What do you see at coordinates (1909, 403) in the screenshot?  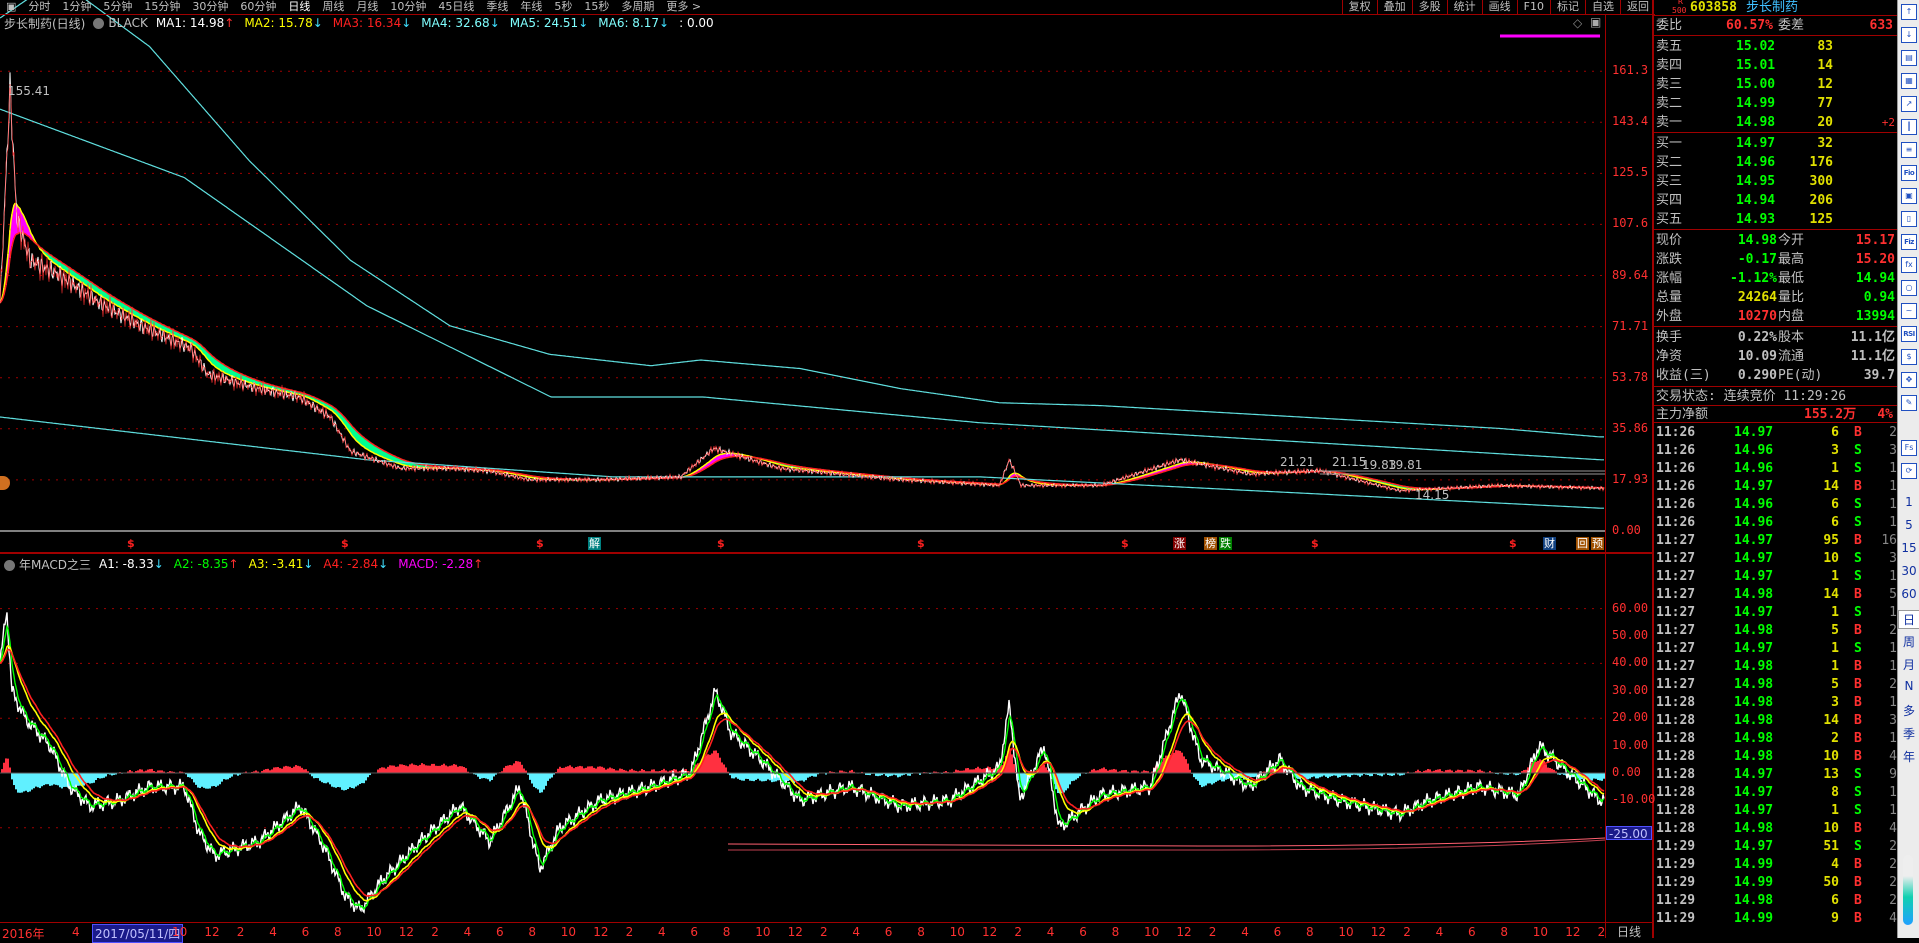 I see `pencil-icon: ✎` at bounding box center [1909, 403].